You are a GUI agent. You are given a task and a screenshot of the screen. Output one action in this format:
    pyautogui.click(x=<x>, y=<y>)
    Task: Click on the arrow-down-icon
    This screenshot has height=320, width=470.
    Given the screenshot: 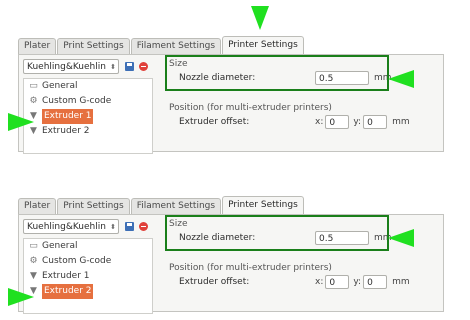 What is the action you would take?
    pyautogui.click(x=260, y=18)
    